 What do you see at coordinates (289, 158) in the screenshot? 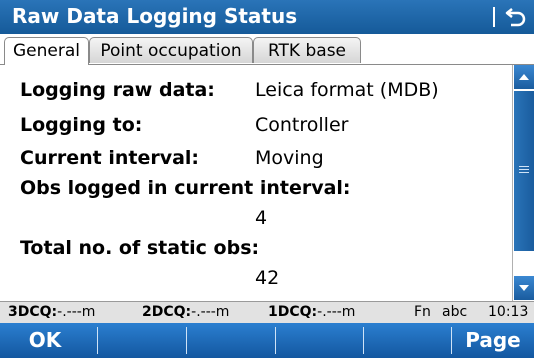
I see `current-interval-value: Moving` at bounding box center [289, 158].